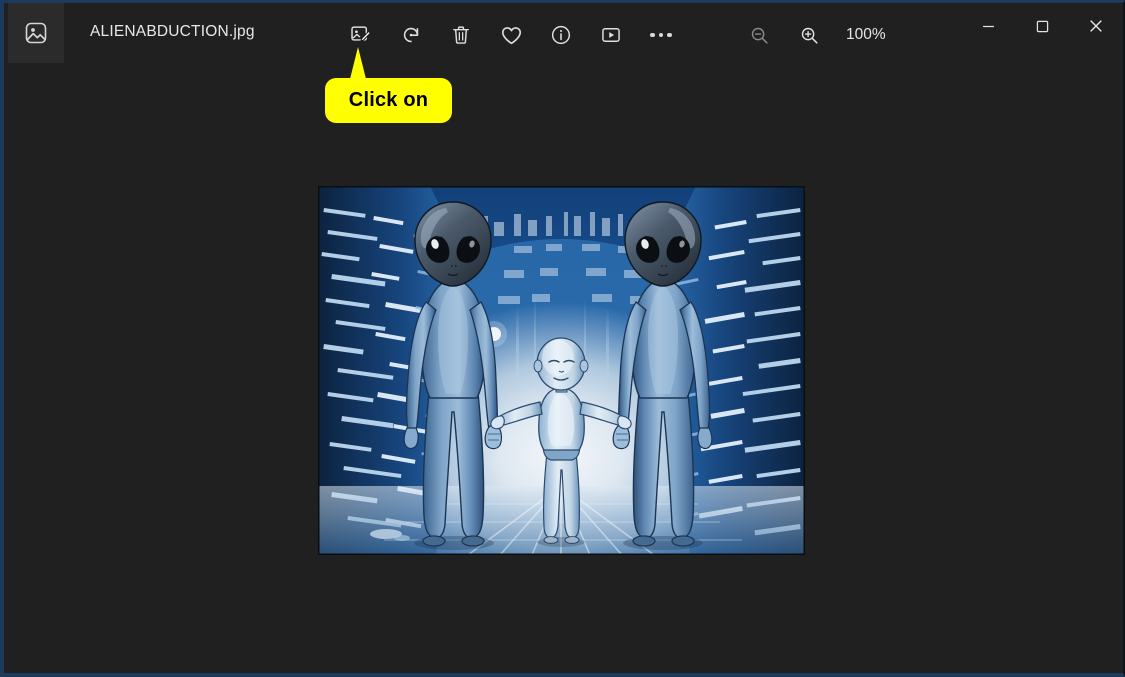  I want to click on delete-button, so click(461, 35).